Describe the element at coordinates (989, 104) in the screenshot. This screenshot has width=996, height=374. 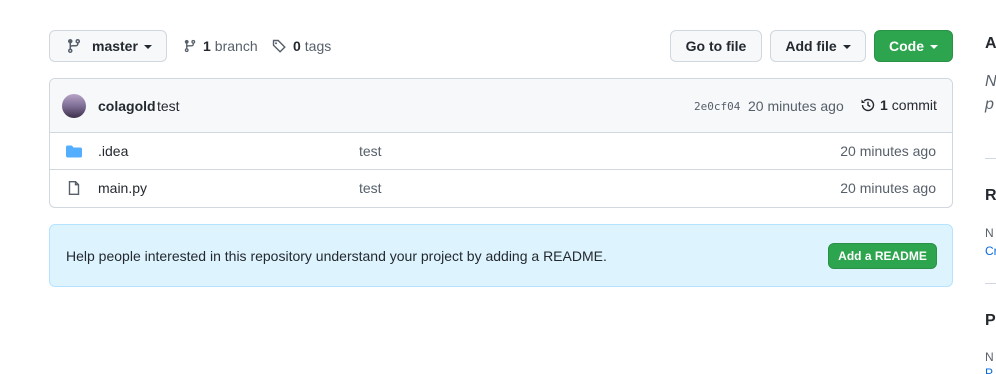
I see `about-description: p` at that location.